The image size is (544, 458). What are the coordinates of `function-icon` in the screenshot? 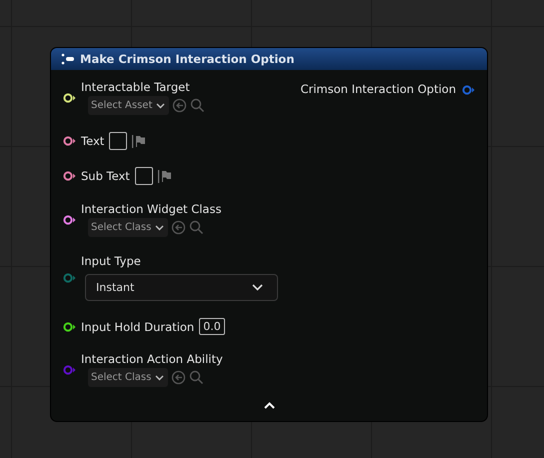 It's located at (68, 59).